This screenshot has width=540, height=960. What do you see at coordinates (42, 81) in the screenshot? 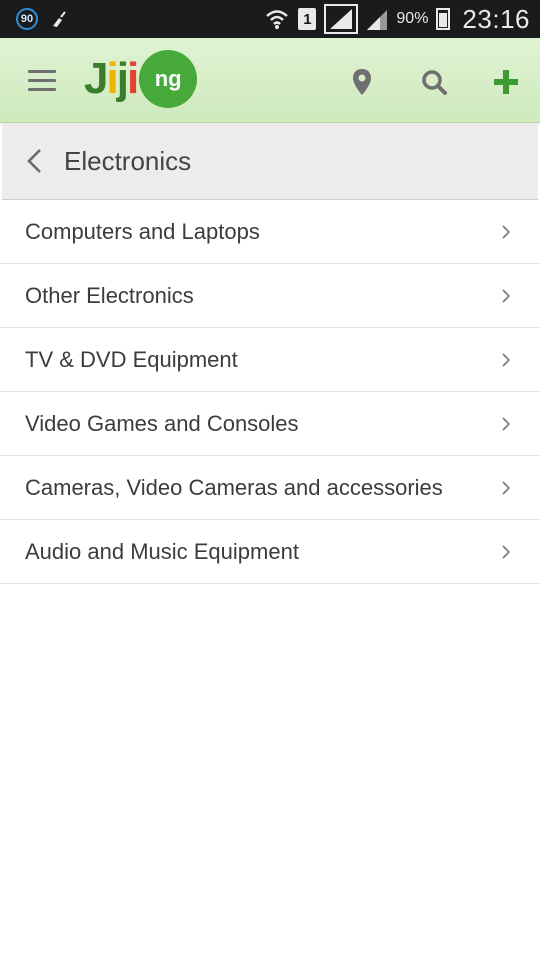
I see `menu-icon` at bounding box center [42, 81].